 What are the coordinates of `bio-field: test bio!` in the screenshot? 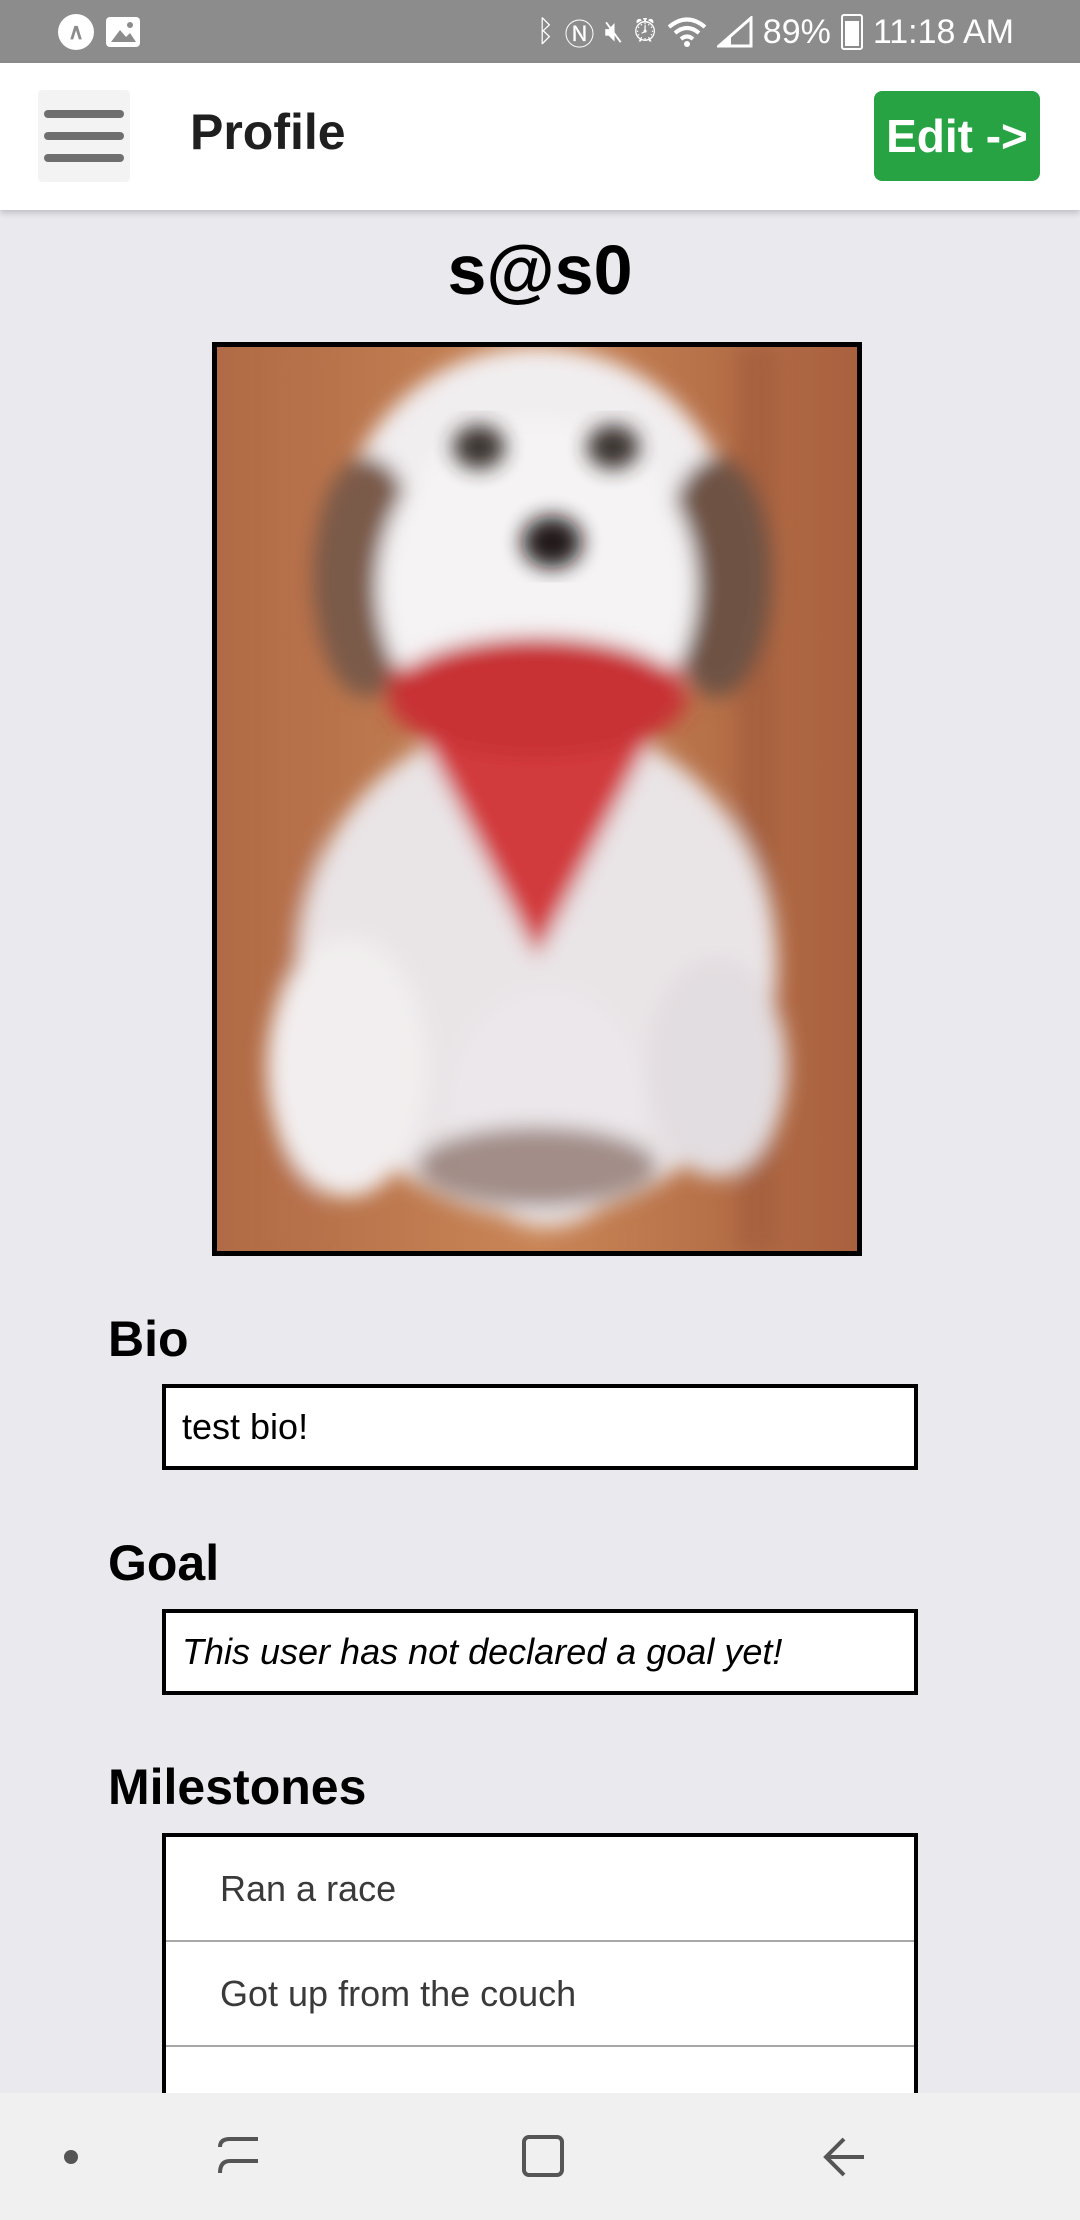 It's located at (540, 1427).